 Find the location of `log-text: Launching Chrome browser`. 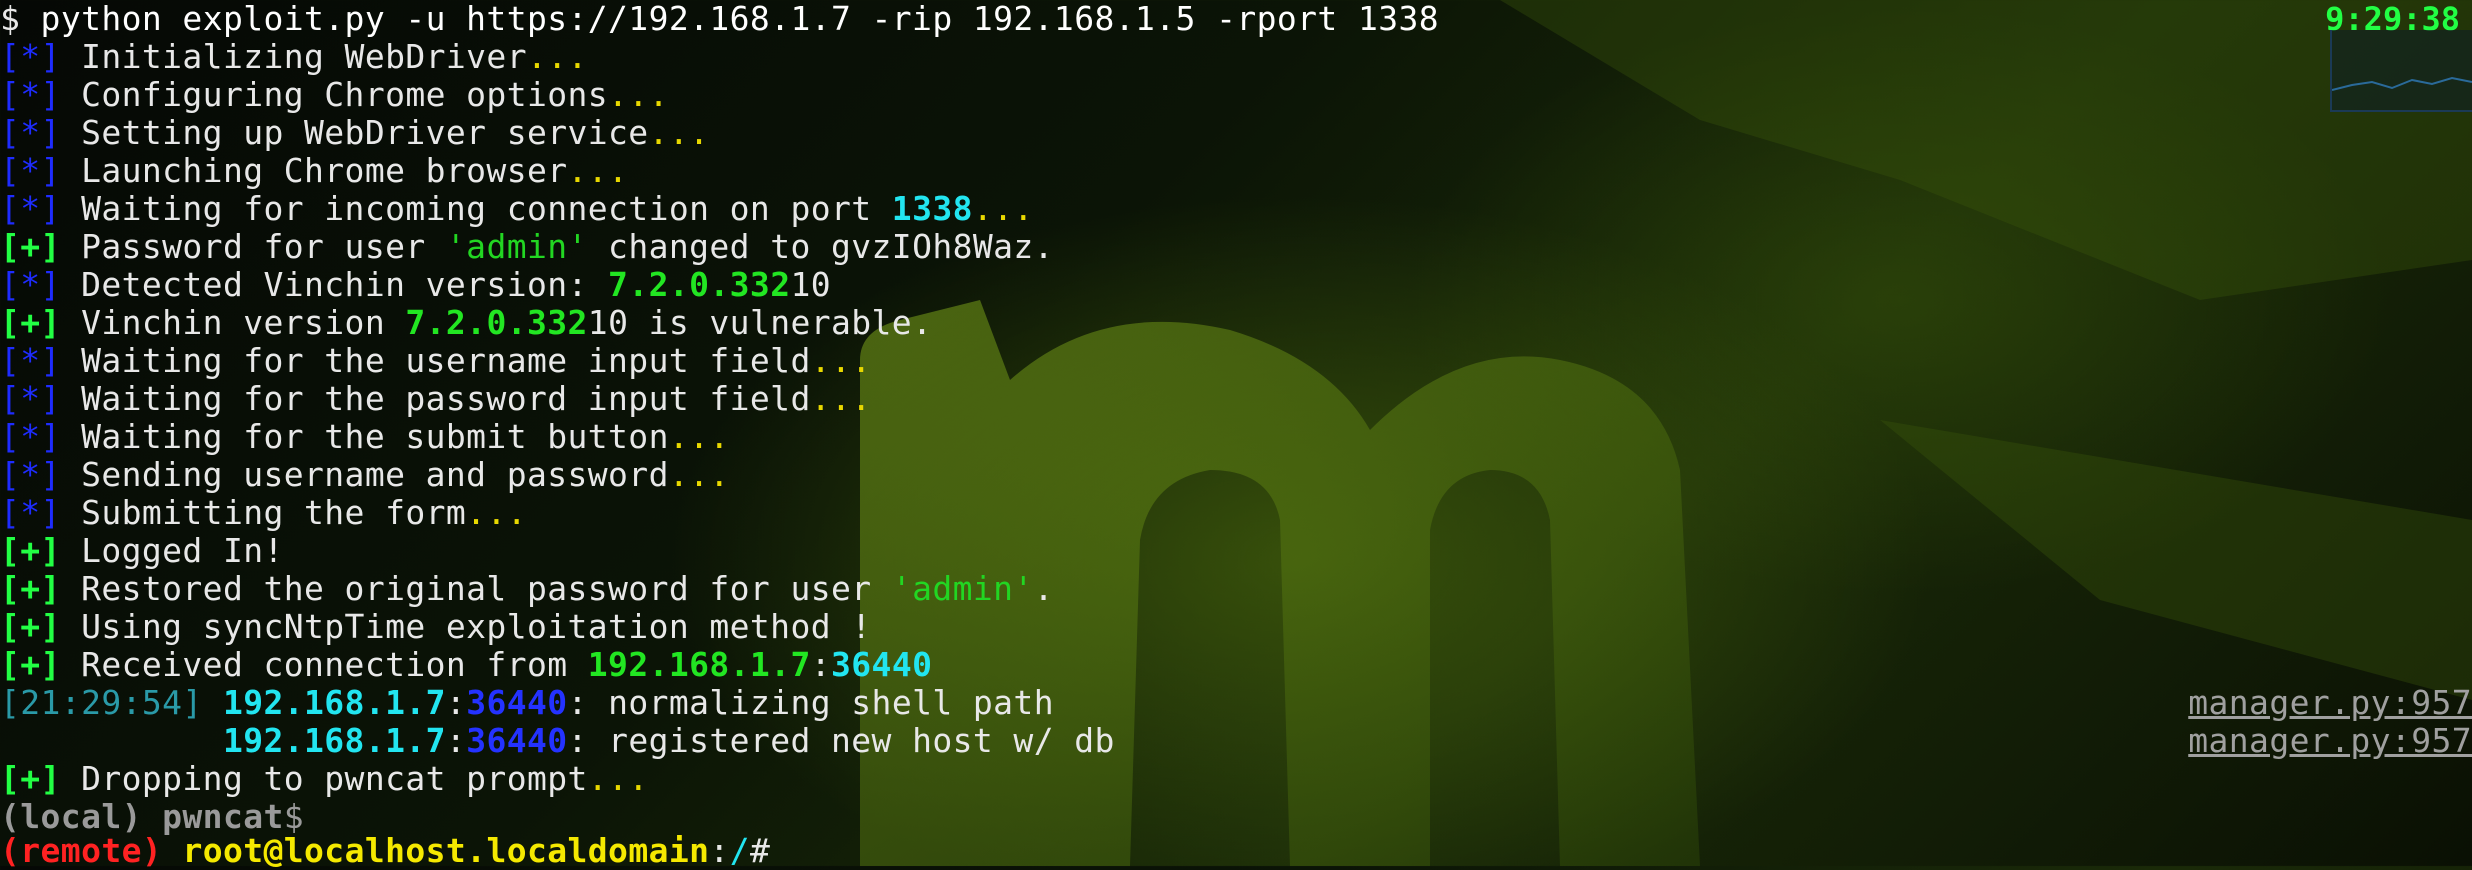

log-text: Launching Chrome browser is located at coordinates (314, 170).